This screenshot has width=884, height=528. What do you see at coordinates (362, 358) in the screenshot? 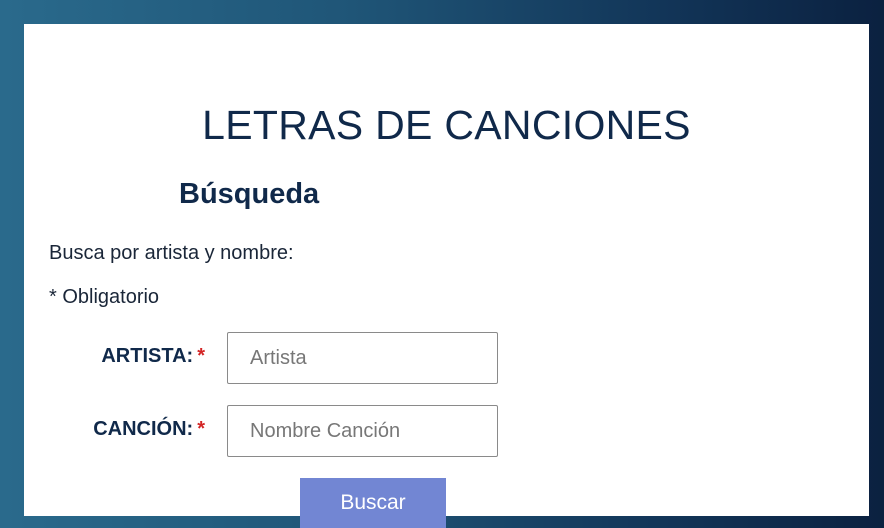
I see `artist-input` at bounding box center [362, 358].